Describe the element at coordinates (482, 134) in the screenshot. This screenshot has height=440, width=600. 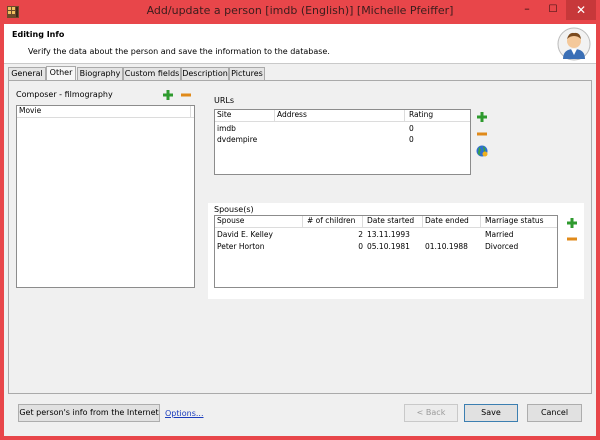
I see `remove-url-minus-icon` at that location.